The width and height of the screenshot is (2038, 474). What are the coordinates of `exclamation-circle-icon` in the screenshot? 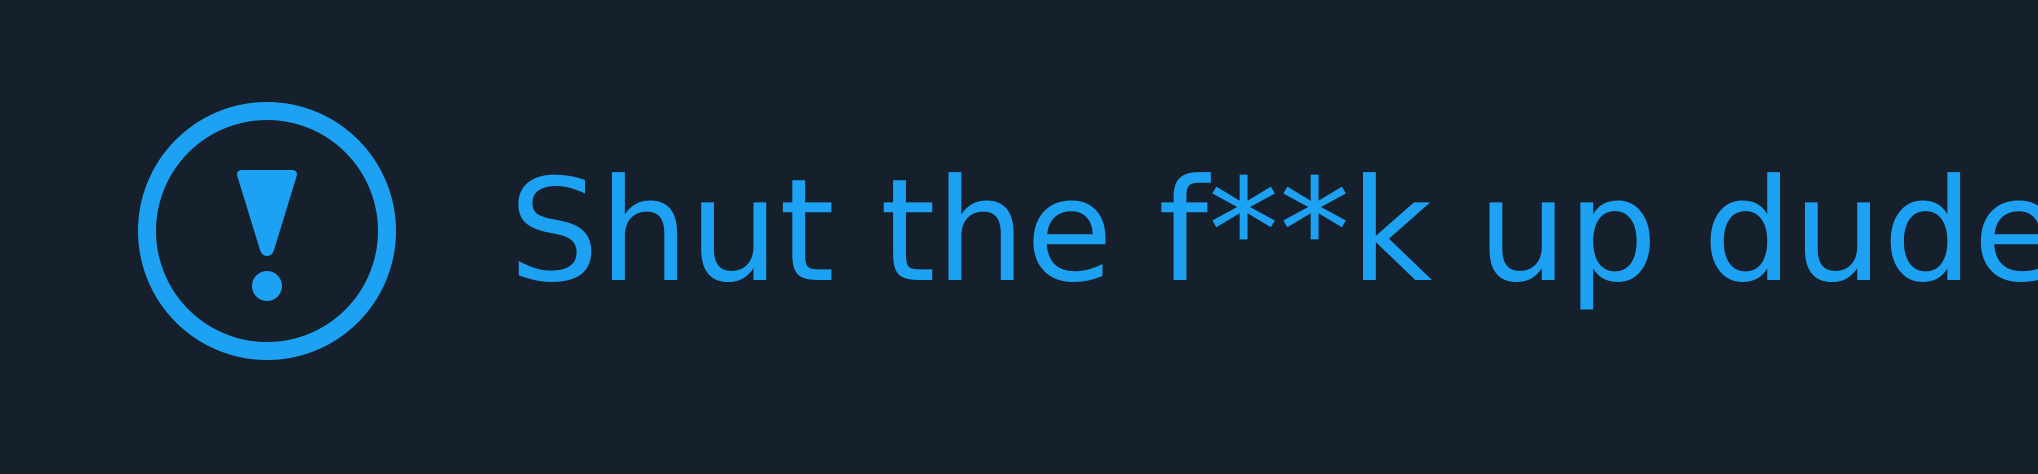 It's located at (267, 231).